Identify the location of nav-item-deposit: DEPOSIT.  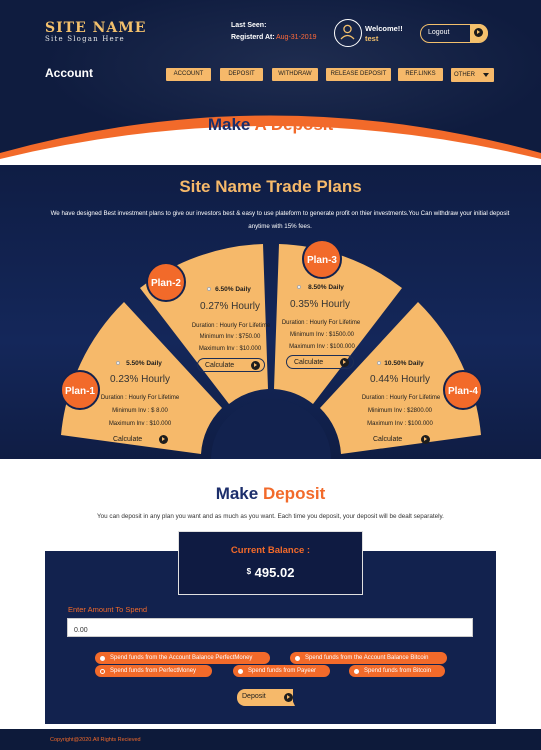
(241, 74).